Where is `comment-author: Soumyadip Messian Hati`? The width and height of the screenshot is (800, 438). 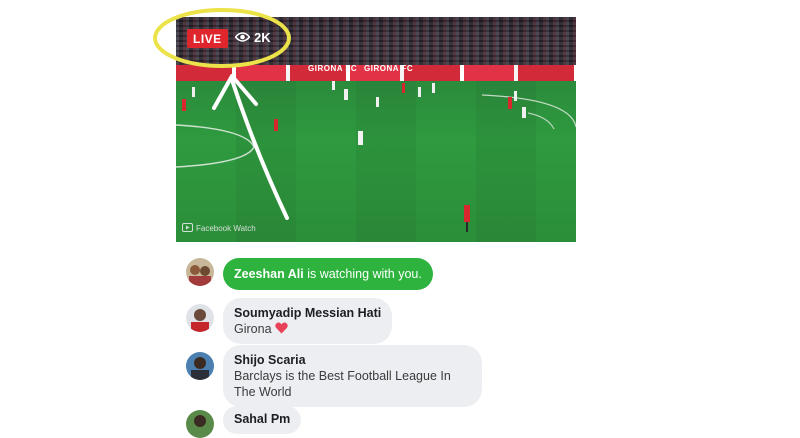
comment-author: Soumyadip Messian Hati is located at coordinates (307, 313).